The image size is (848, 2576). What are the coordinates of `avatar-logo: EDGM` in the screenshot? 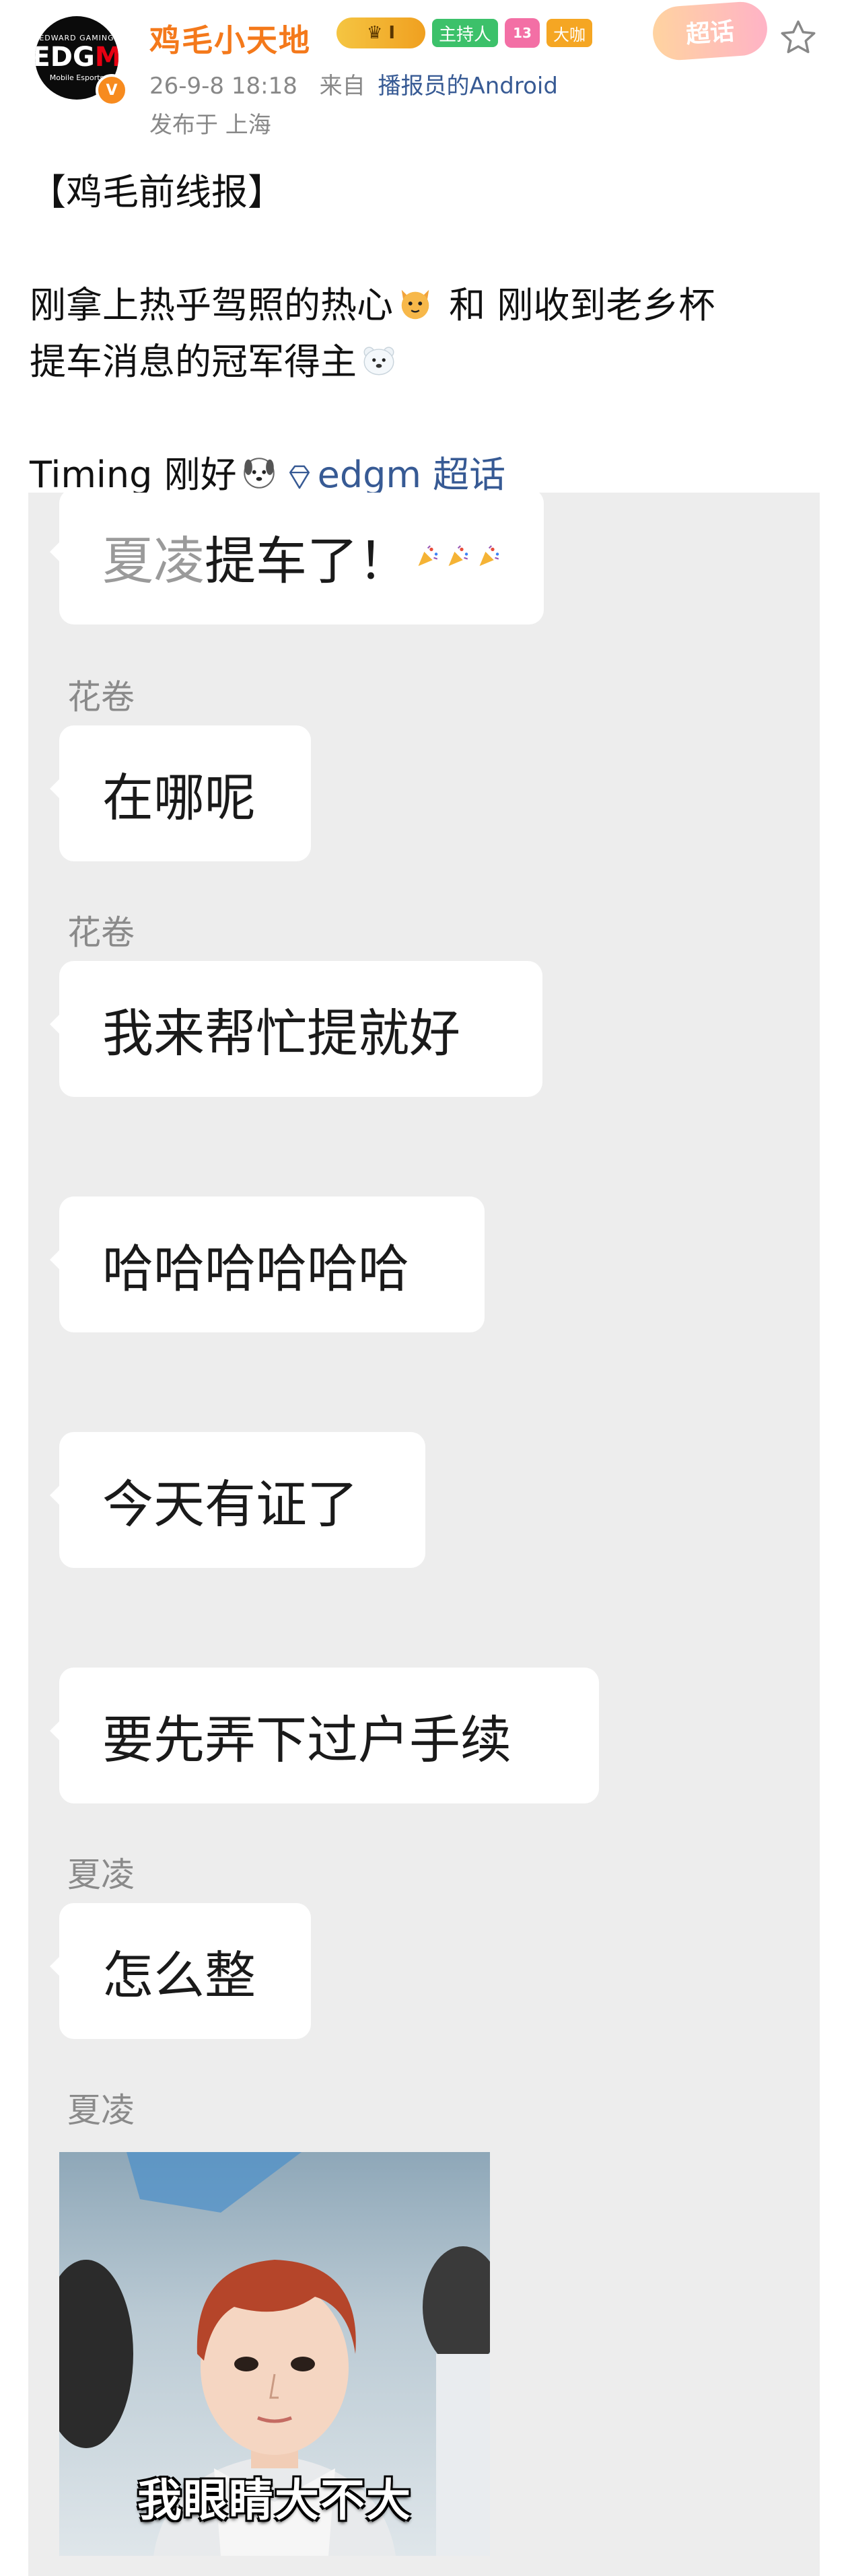 It's located at (76, 57).